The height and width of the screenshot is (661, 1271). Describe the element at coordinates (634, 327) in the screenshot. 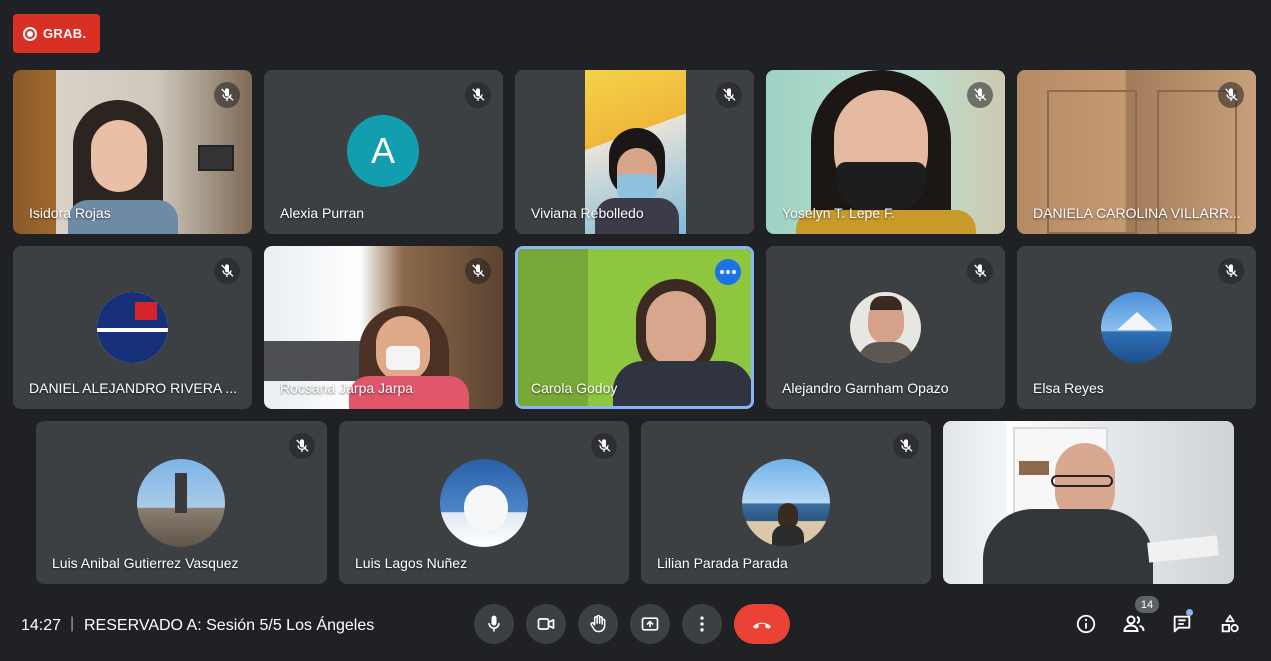

I see `participant-tile-active-speaker: Carola Godoy` at that location.